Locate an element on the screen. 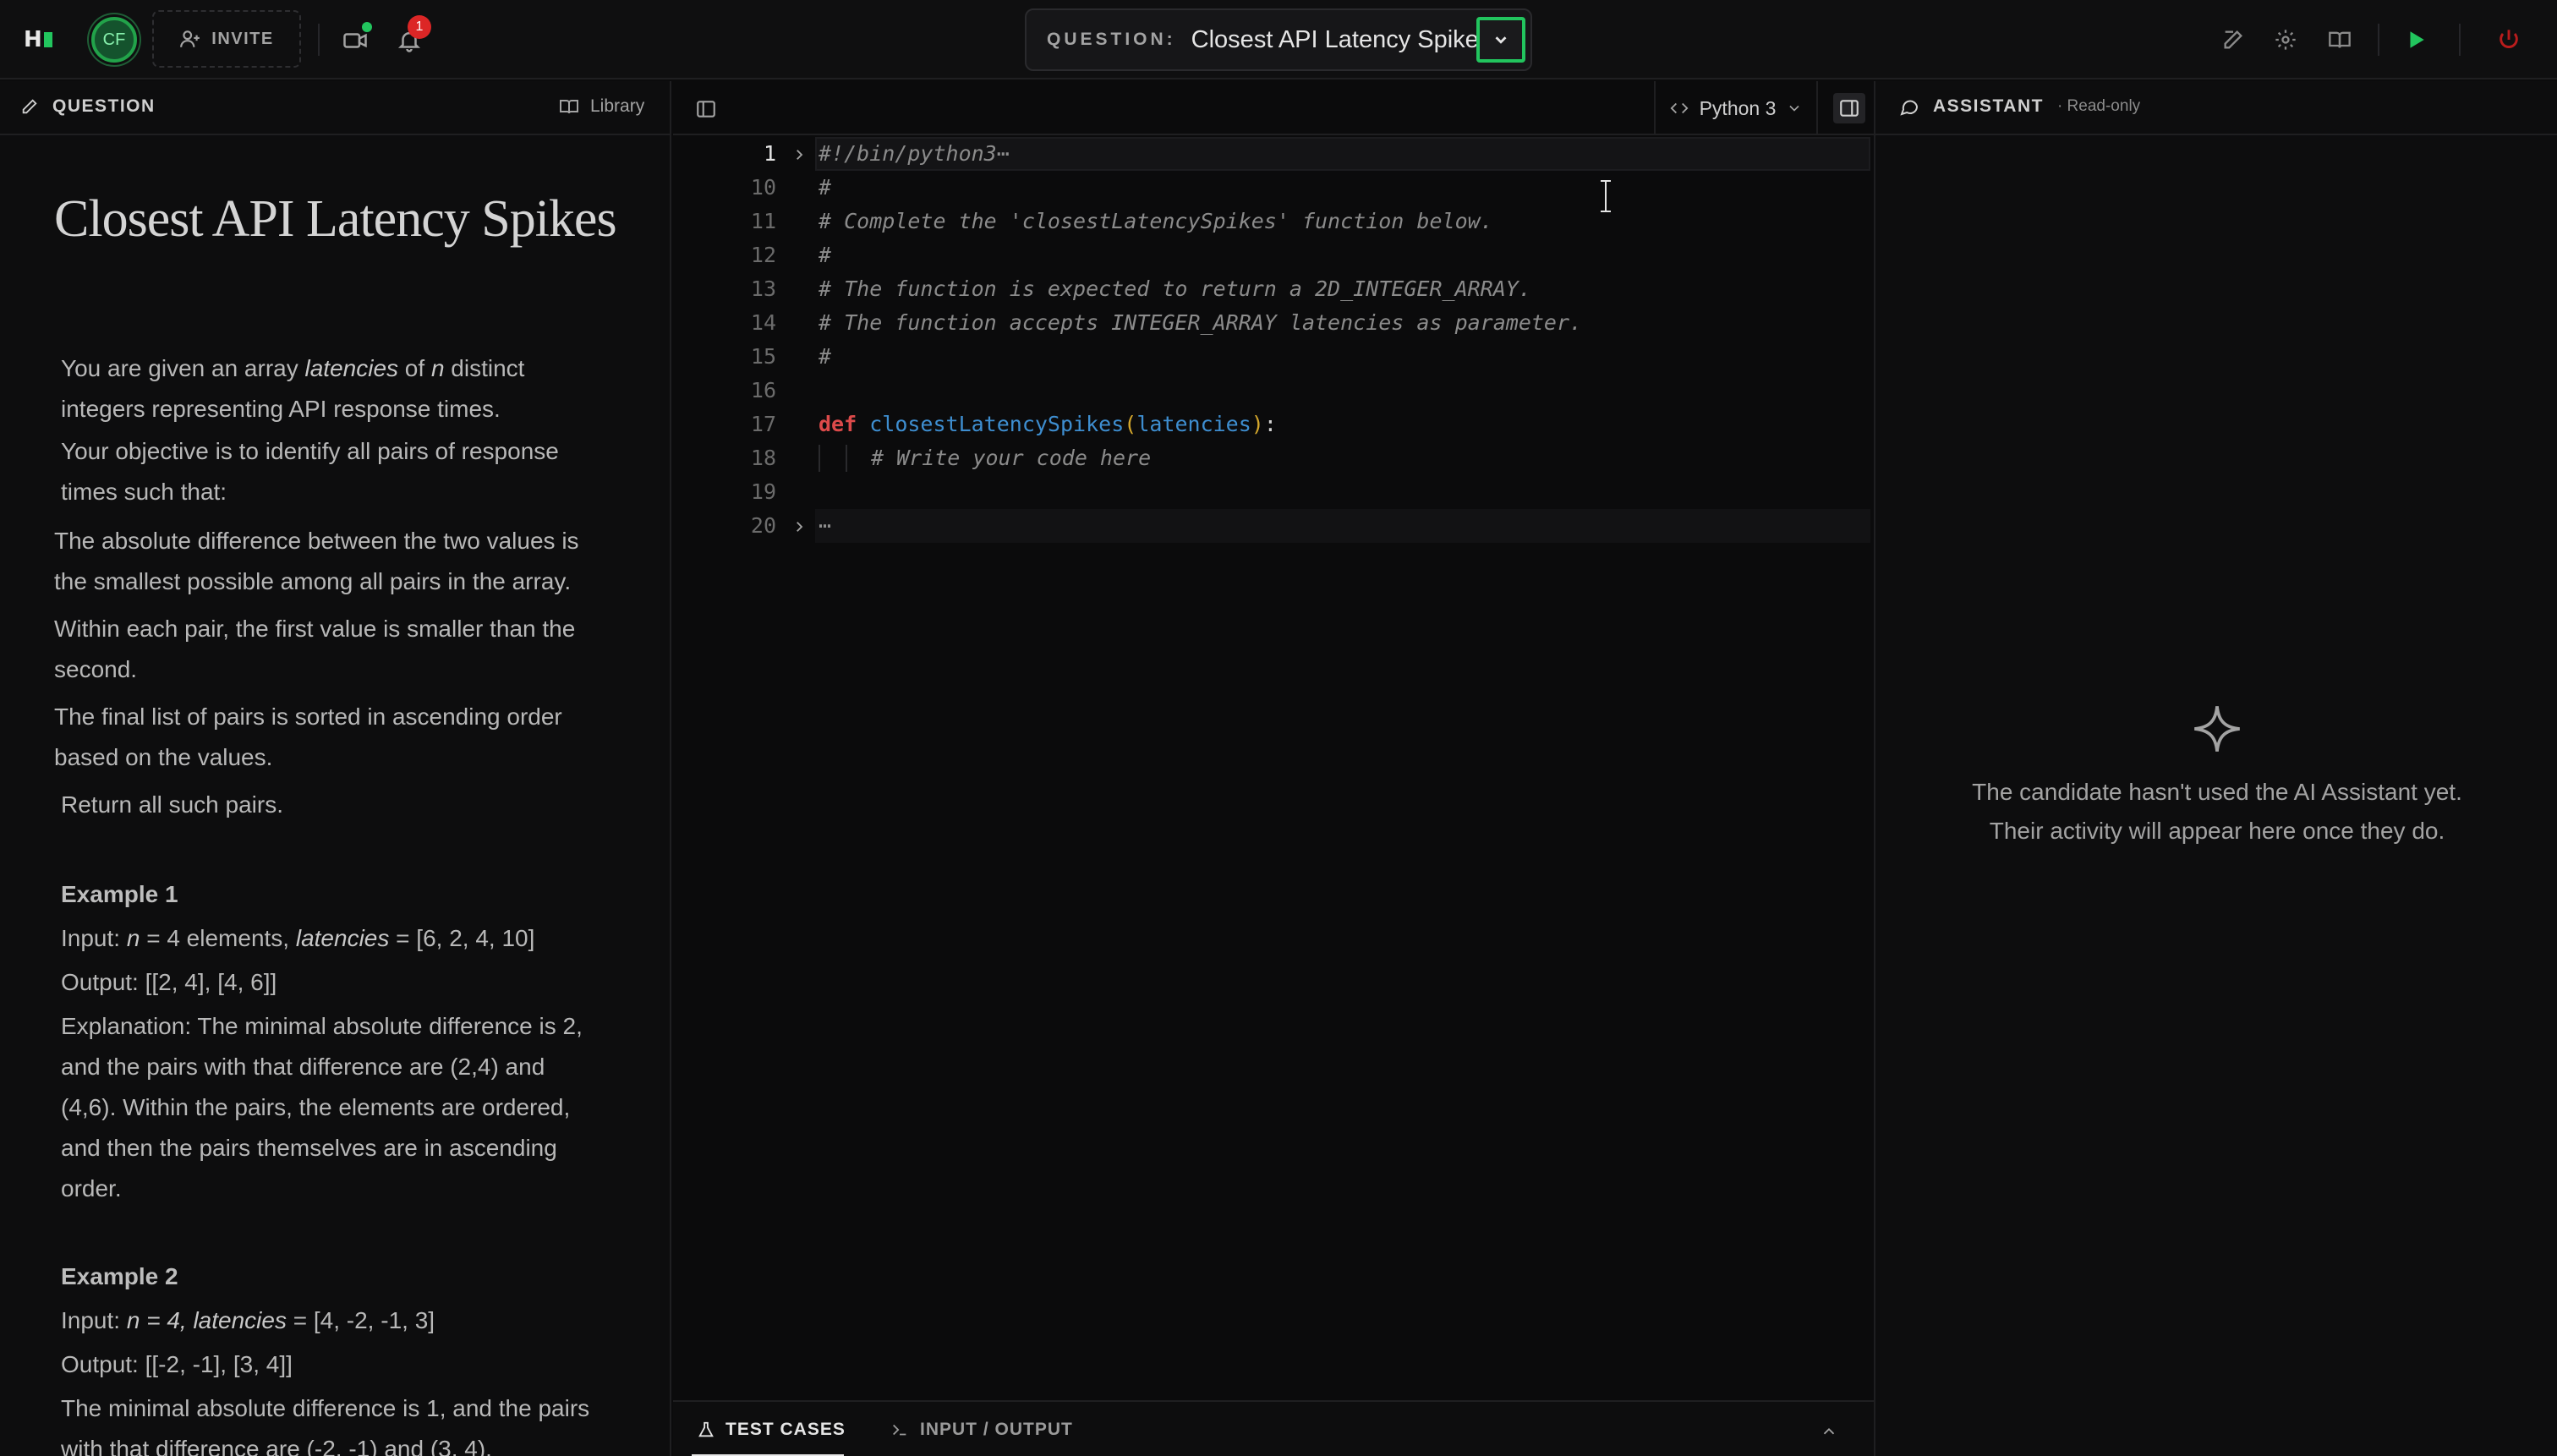 The width and height of the screenshot is (2557, 1456). question-label: QUESTION: is located at coordinates (1111, 39).